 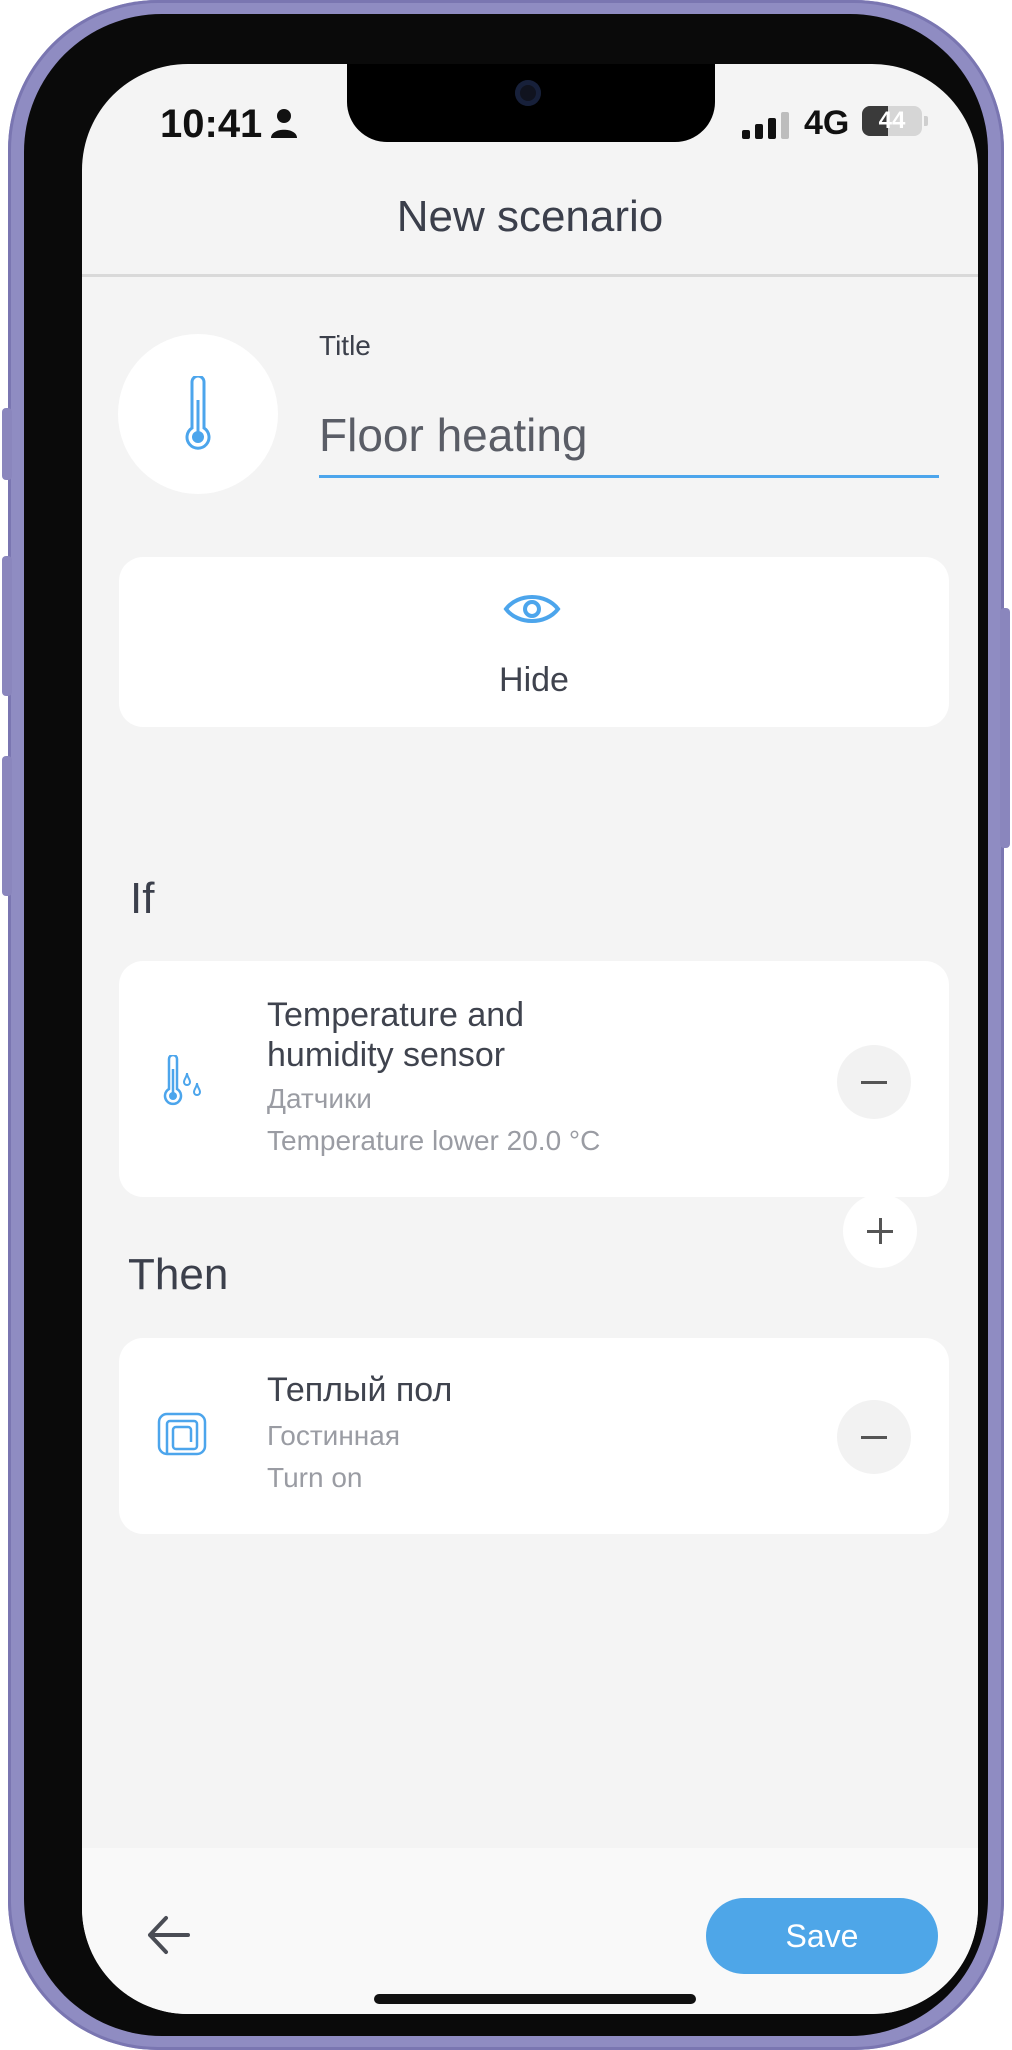 I want to click on then-section-label: Then, so click(x=178, y=1274).